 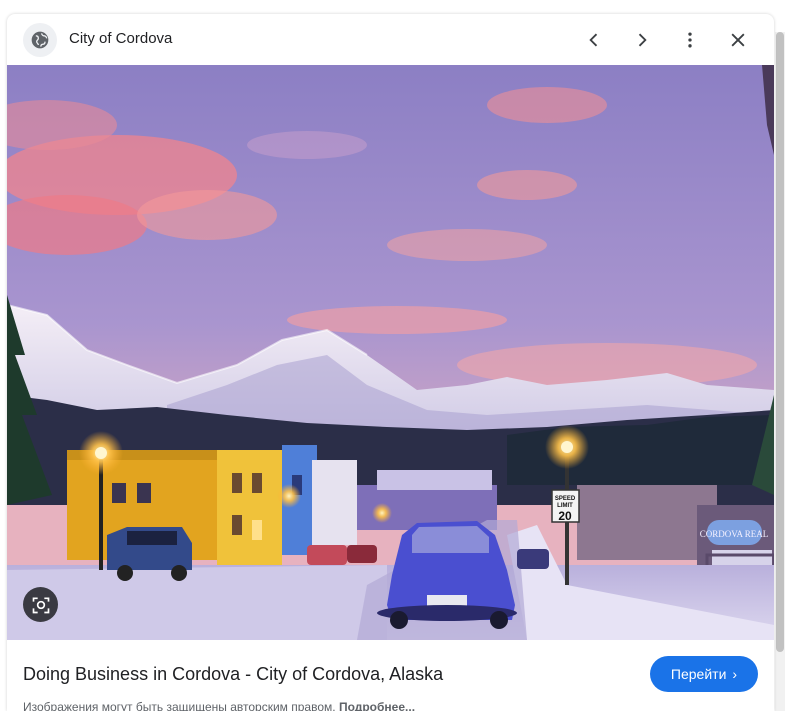 I want to click on lens-search-icon, so click(x=40, y=605).